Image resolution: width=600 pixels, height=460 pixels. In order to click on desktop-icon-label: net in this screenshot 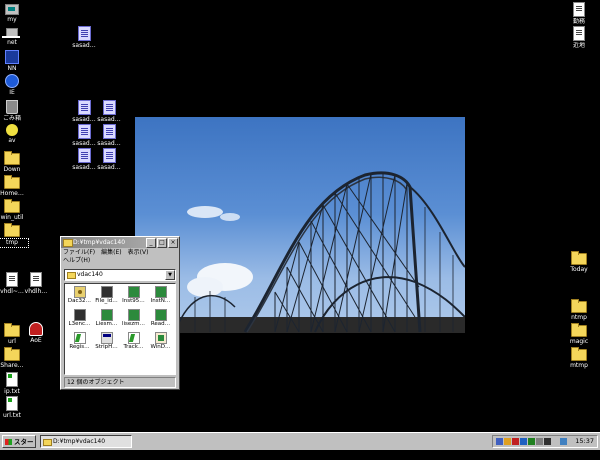, I will do `click(12, 42)`.